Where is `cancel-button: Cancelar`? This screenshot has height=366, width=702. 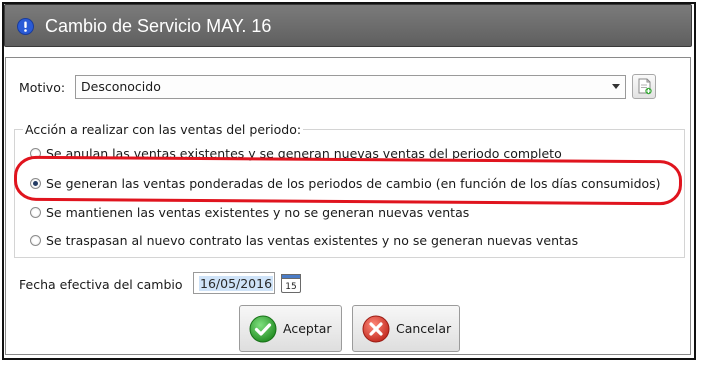
cancel-button: Cancelar is located at coordinates (406, 328).